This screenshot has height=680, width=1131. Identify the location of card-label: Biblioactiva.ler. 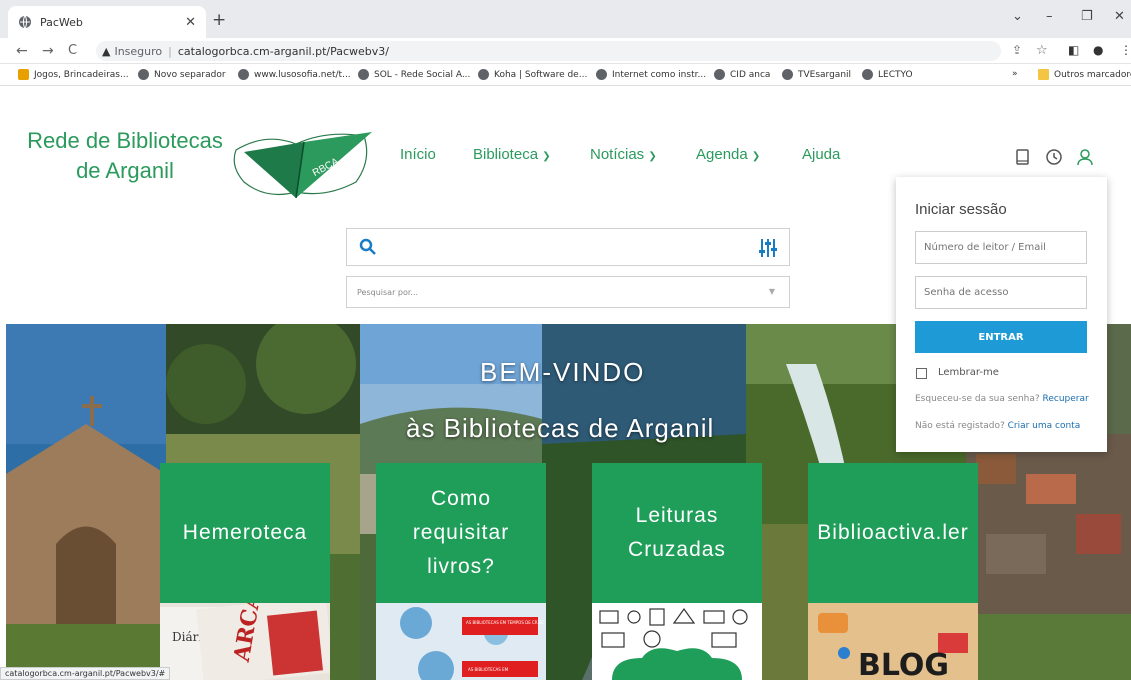
(893, 532).